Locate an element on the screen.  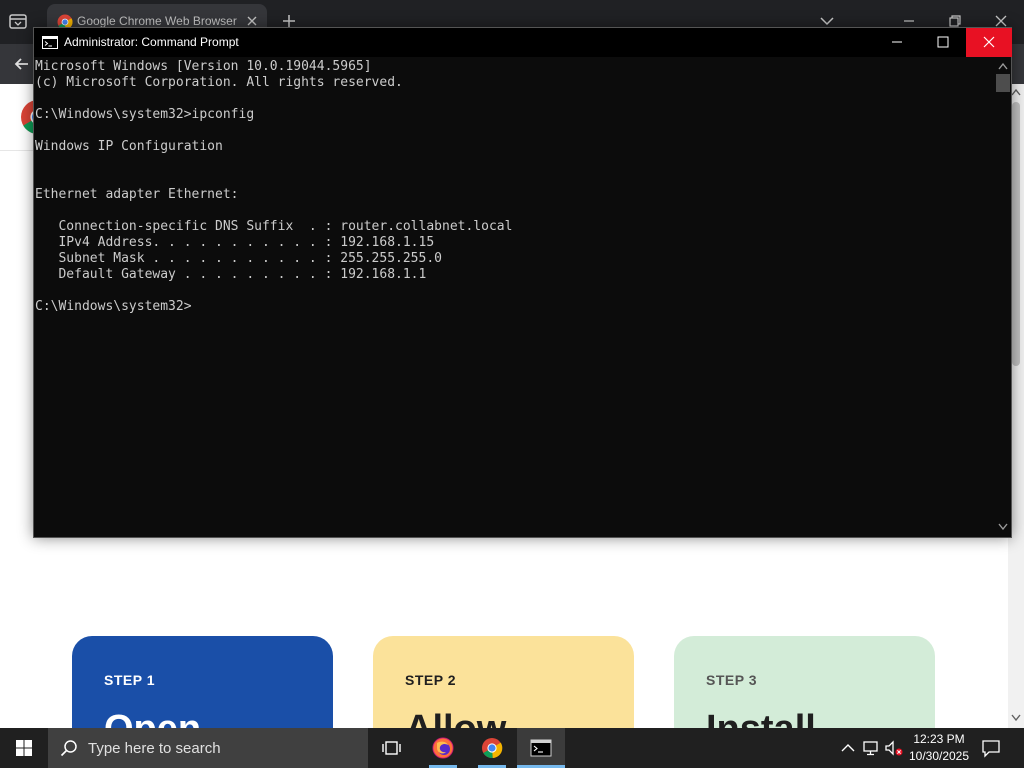
back-arrow-icon is located at coordinates (22, 64).